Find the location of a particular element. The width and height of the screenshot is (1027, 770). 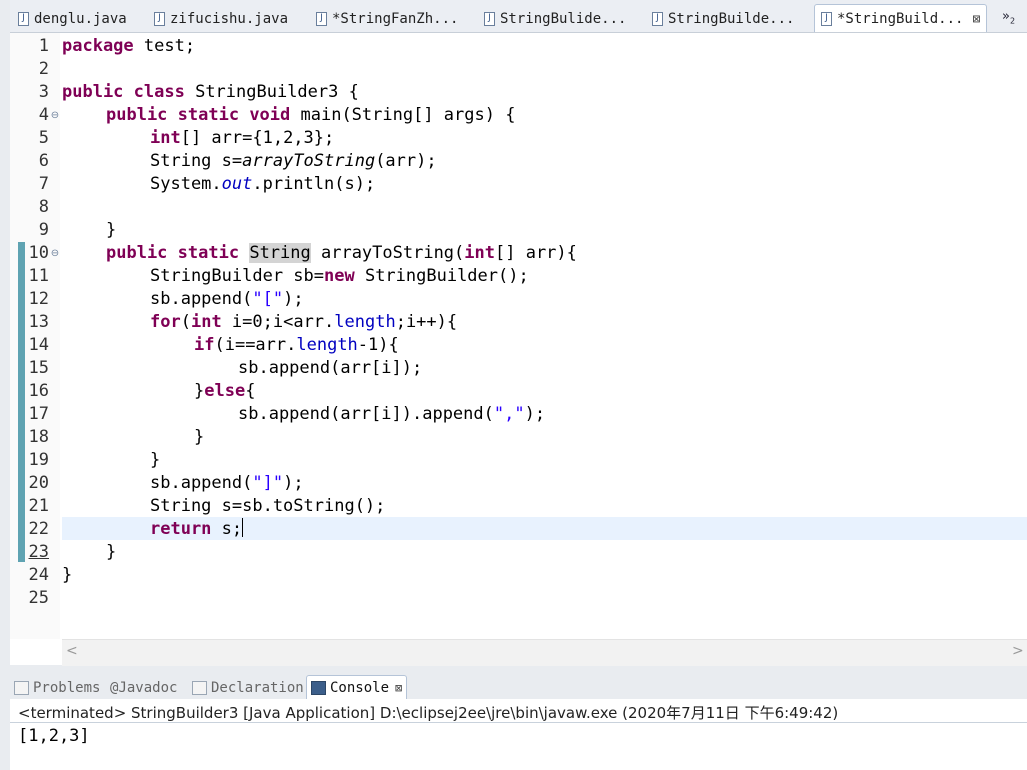

line-number: 10 is located at coordinates (38, 253).